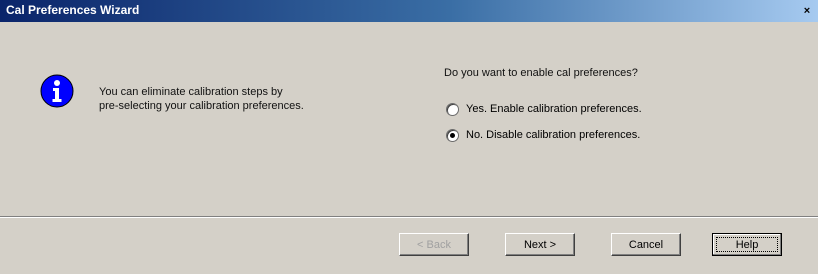 The image size is (818, 274). Describe the element at coordinates (409, 11) in the screenshot. I see `title-bar: Cal Preferences Wizard ×` at that location.